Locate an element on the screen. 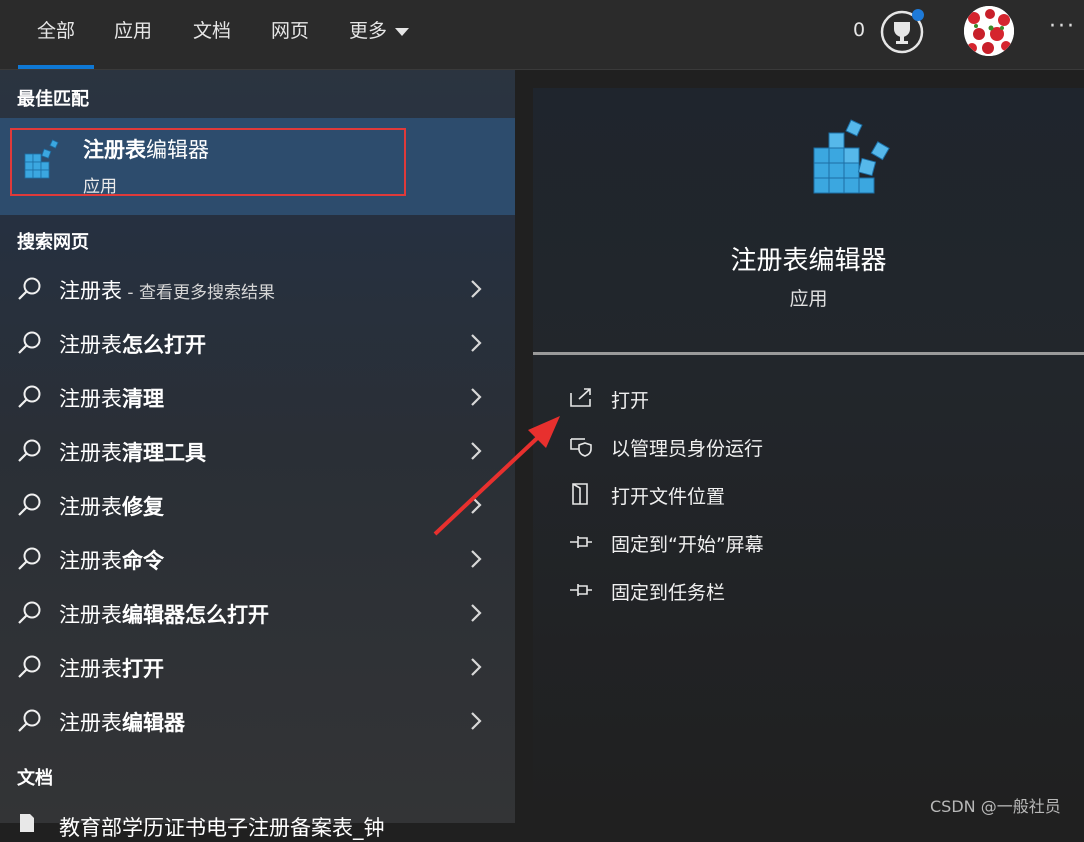 The image size is (1084, 842). run-as-admin-action: 以管理员身份运行 is located at coordinates (808, 446).